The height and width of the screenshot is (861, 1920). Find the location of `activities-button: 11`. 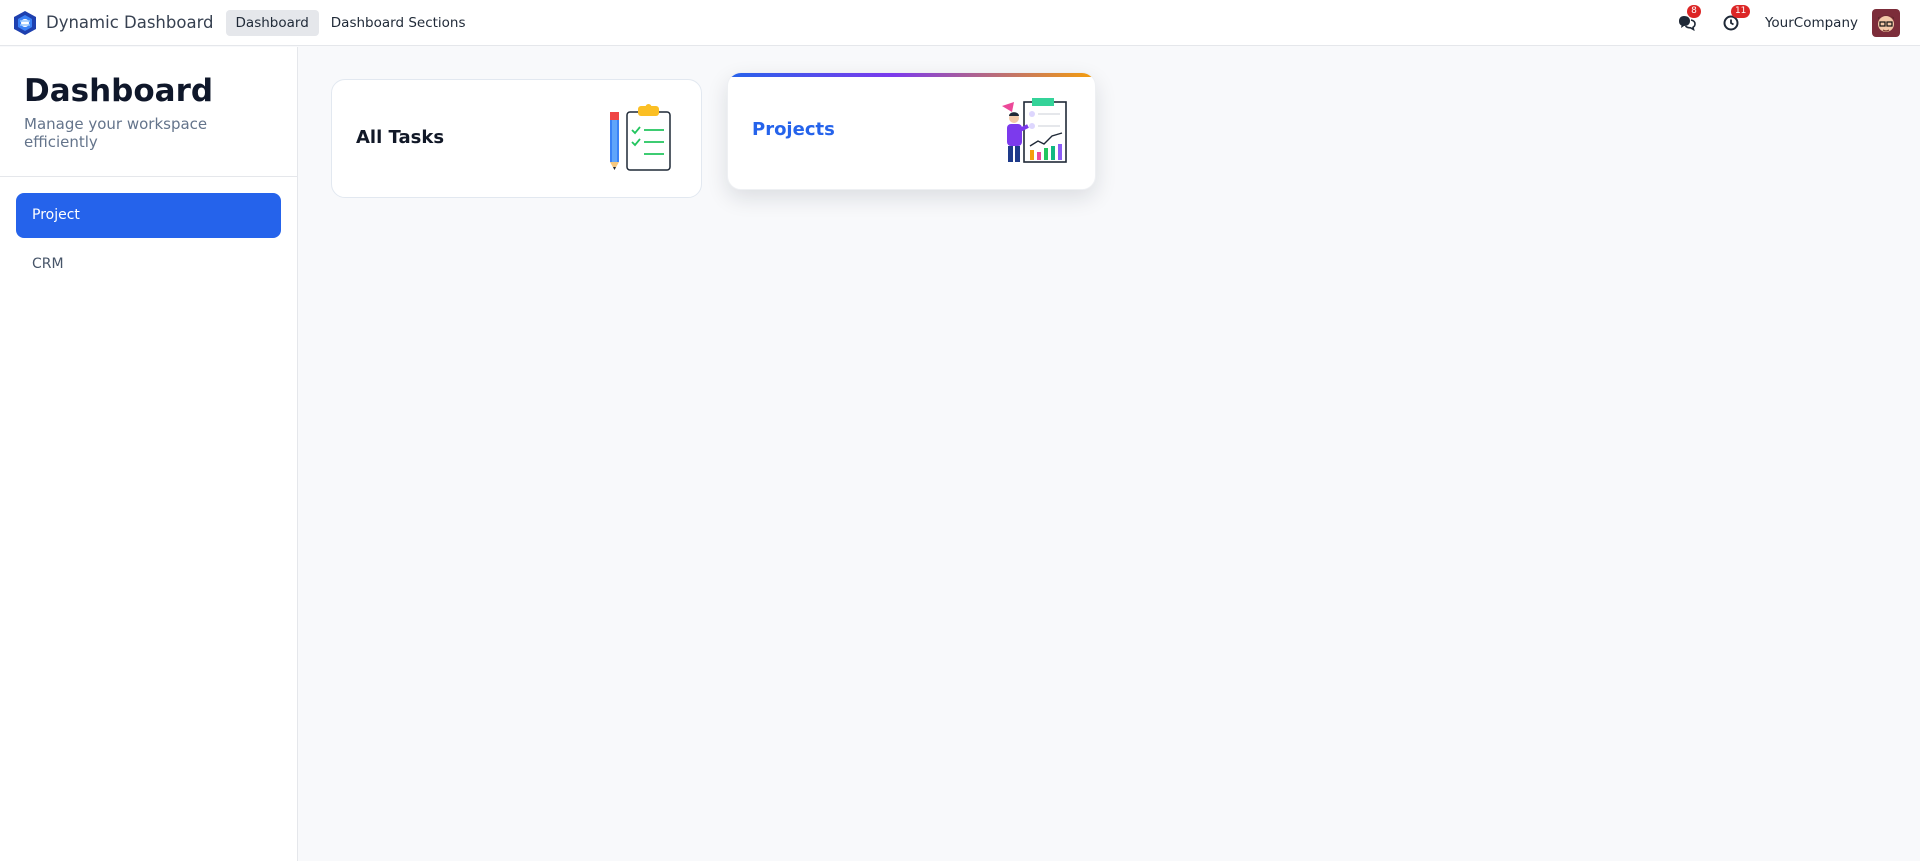

activities-button: 11 is located at coordinates (1736, 18).